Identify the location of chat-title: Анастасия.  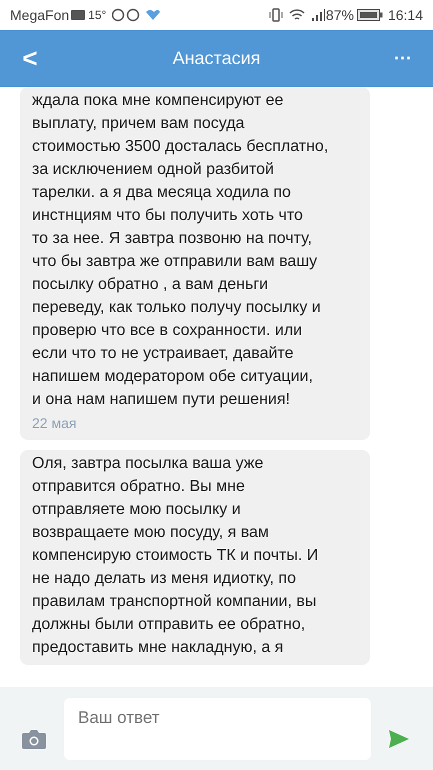
(217, 58).